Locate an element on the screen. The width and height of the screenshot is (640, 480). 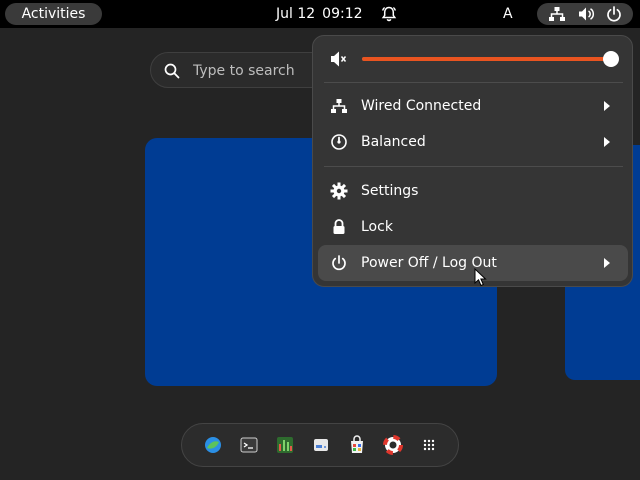
terminal-icon is located at coordinates (249, 445).